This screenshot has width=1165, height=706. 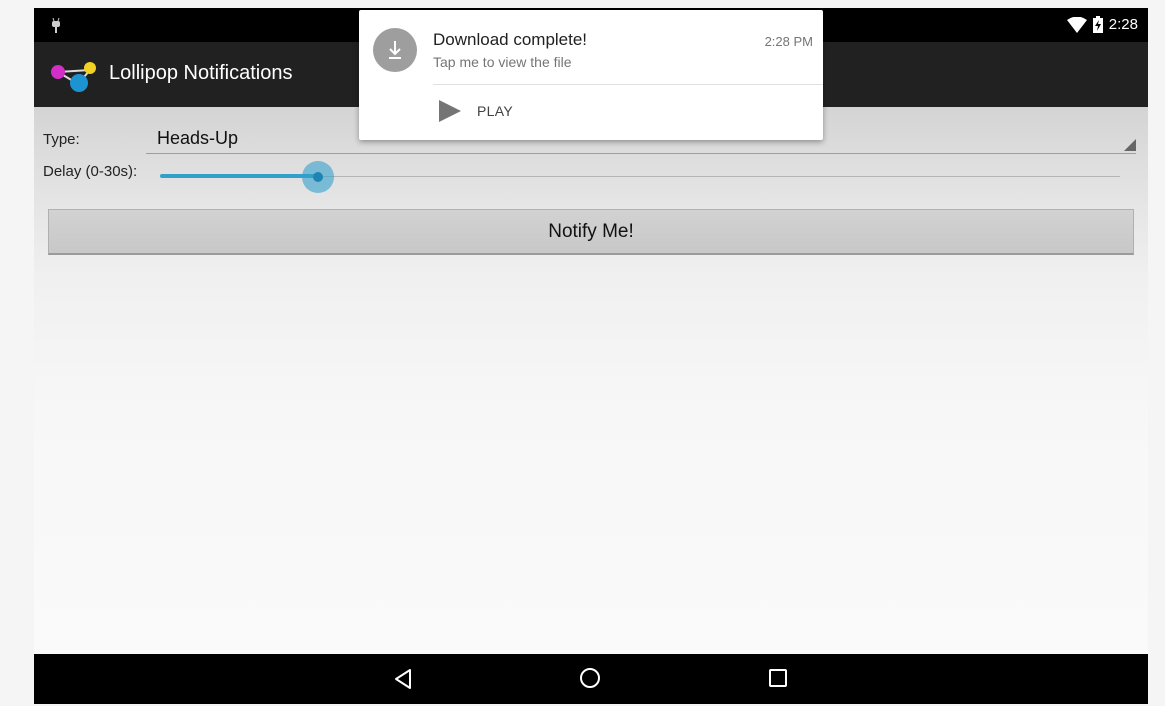 I want to click on type-label: Type:, so click(x=61, y=139).